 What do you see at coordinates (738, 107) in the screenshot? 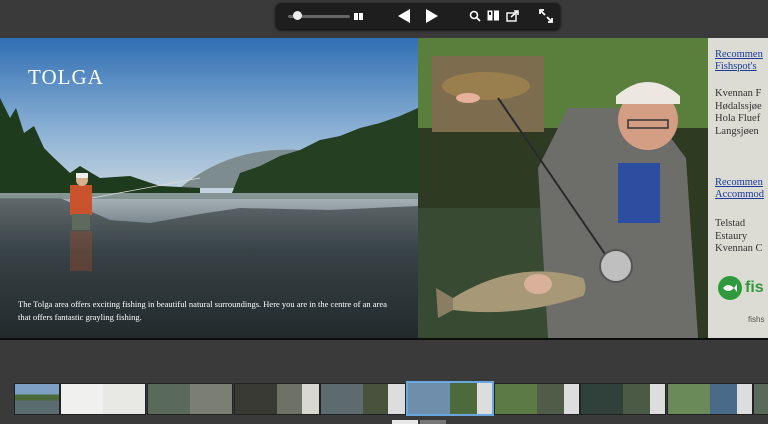
I see `fishspot-item: Hødalssjøe` at bounding box center [738, 107].